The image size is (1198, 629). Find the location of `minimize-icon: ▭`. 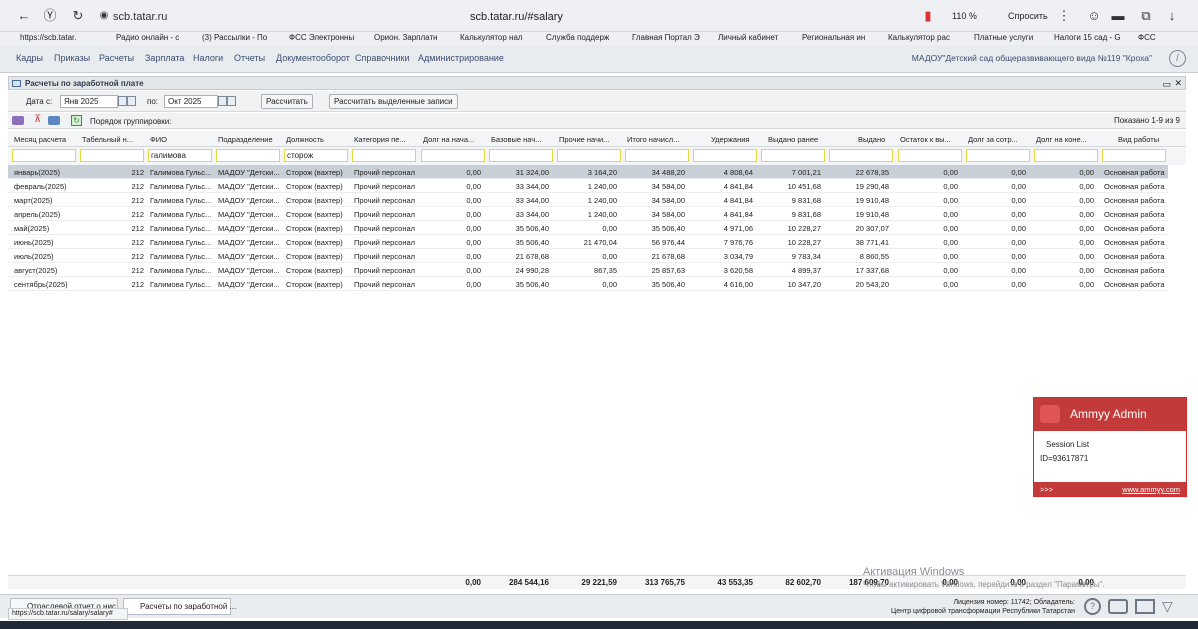

minimize-icon: ▭ is located at coordinates (1166, 84).